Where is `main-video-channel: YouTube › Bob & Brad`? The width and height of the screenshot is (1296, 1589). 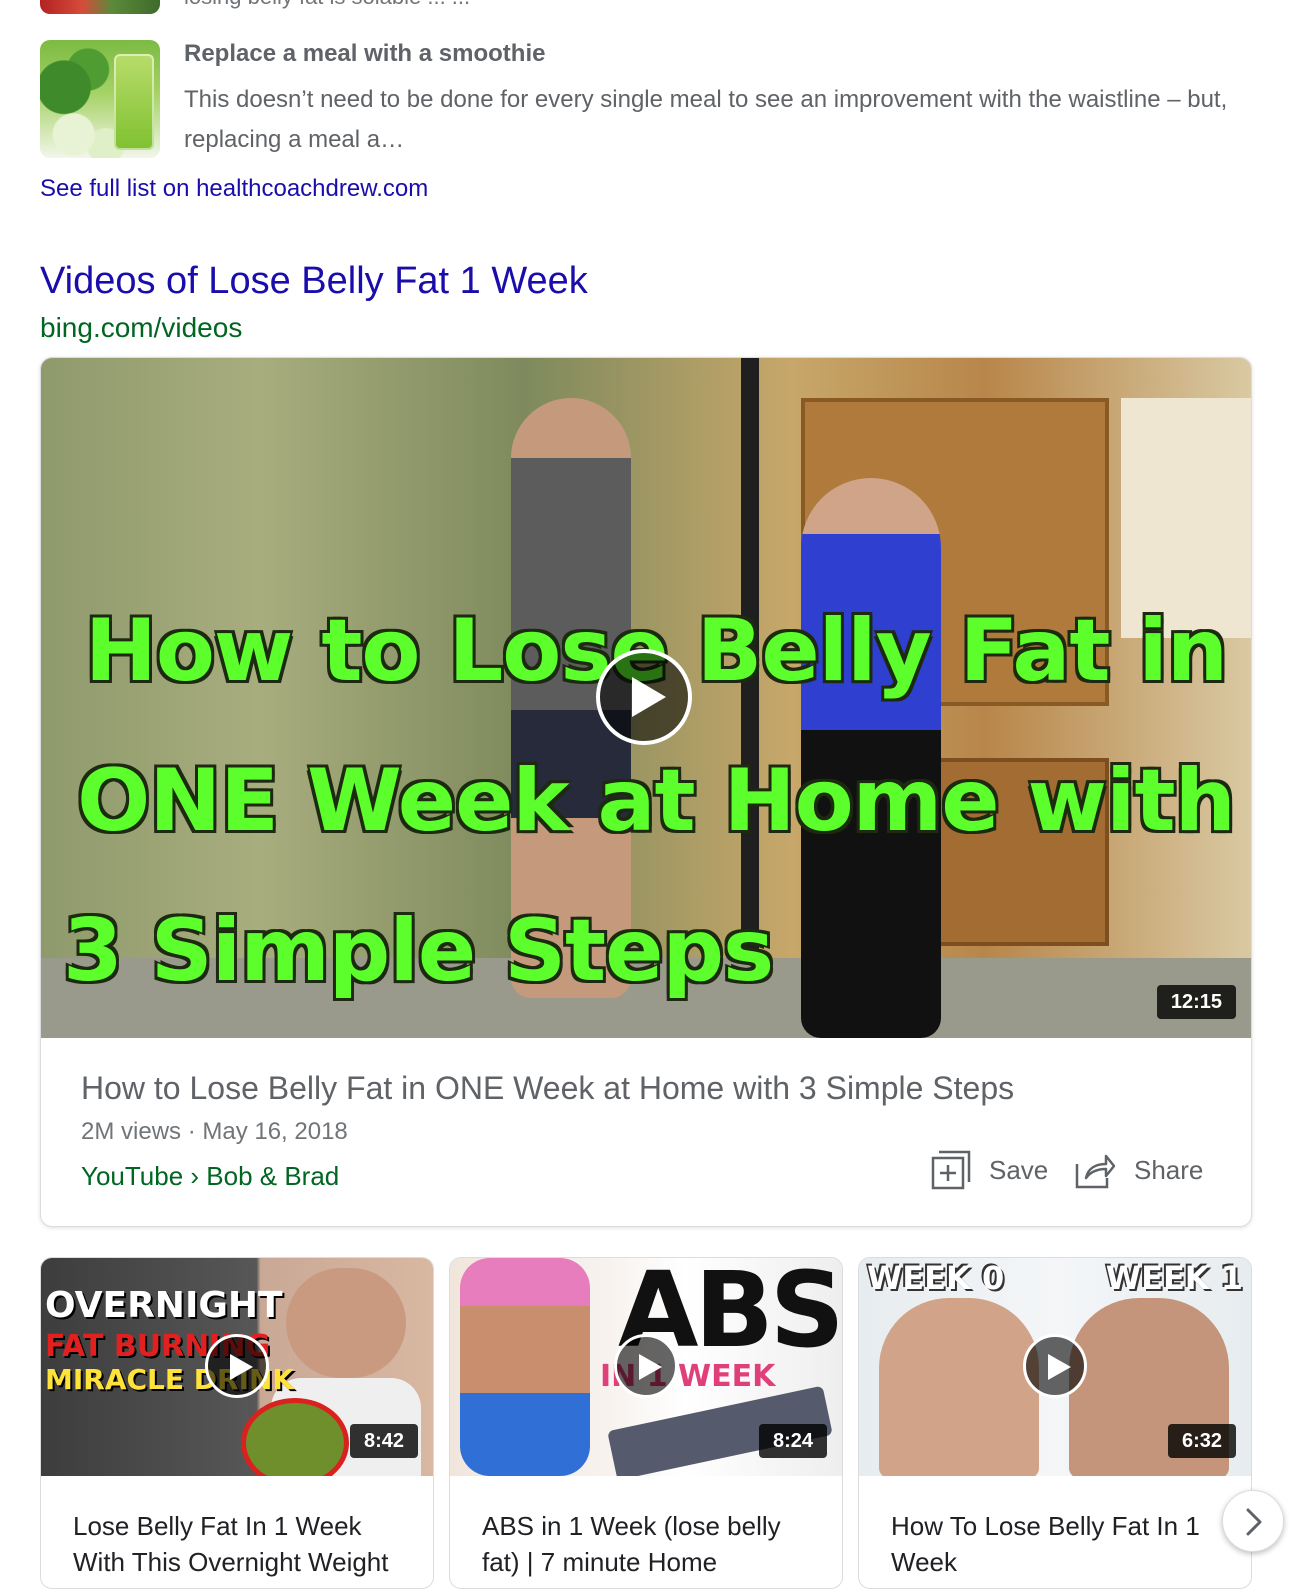 main-video-channel: YouTube › Bob & Brad is located at coordinates (210, 1176).